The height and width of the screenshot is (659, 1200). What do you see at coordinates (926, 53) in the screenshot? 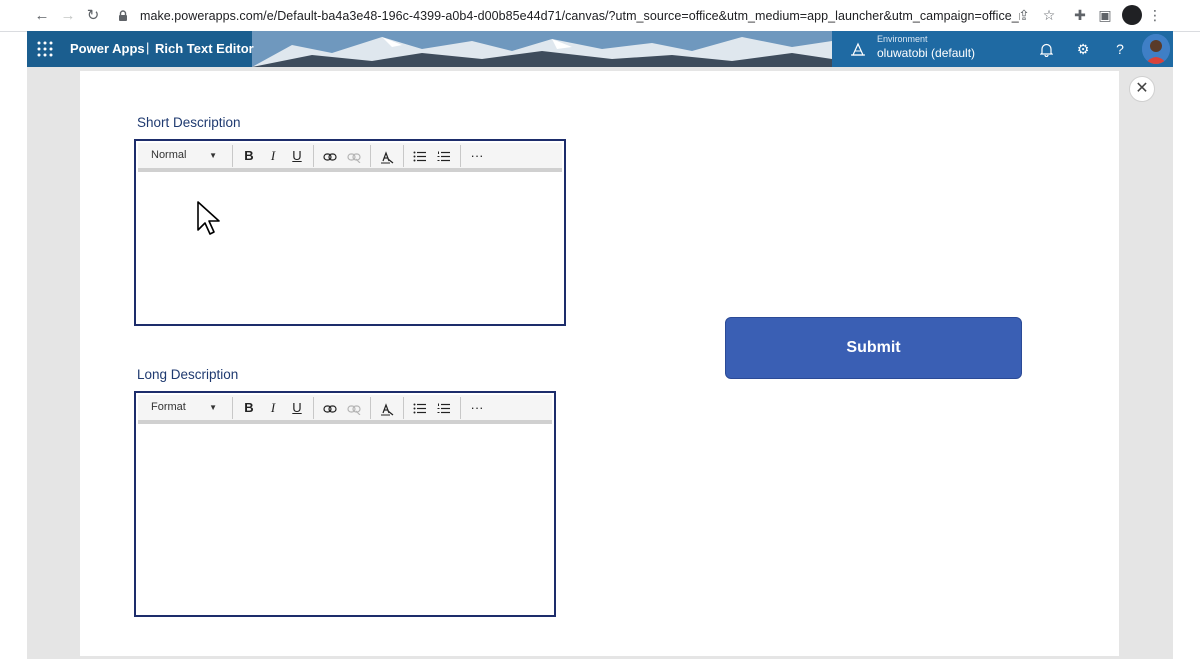
I see `environment-name: oluwatobi (default)` at bounding box center [926, 53].